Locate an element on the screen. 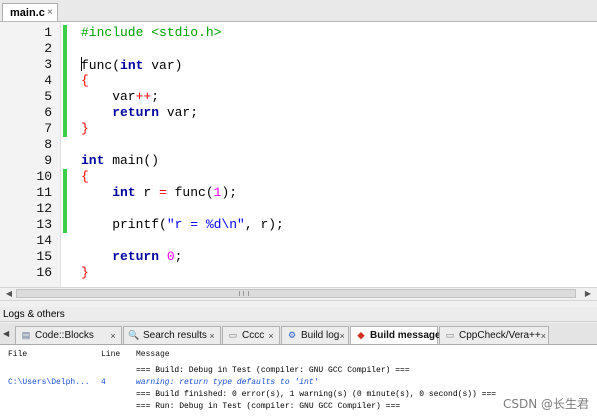 This screenshot has width=597, height=418. code-line: 5 var++; is located at coordinates (298, 97).